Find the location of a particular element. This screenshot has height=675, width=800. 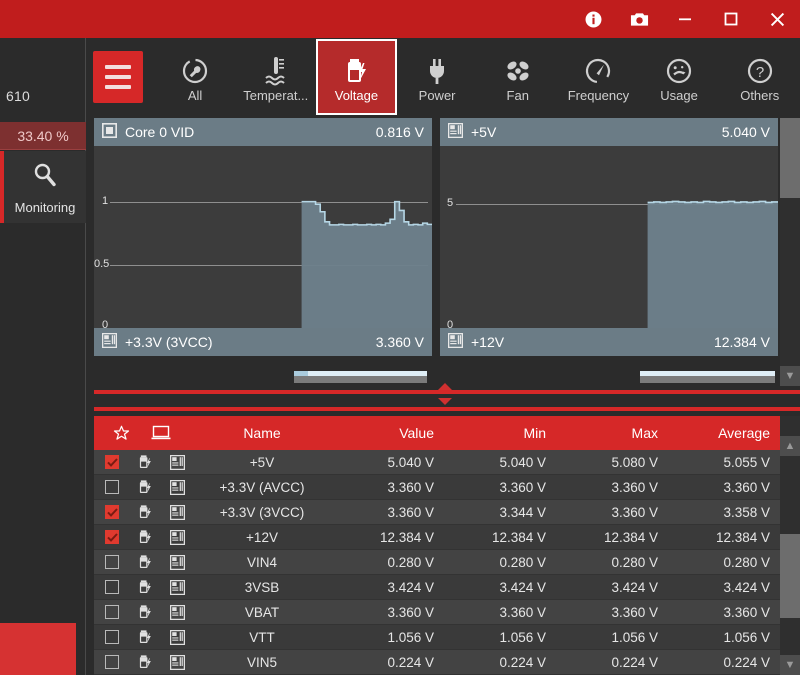

close-button is located at coordinates (777, 19).